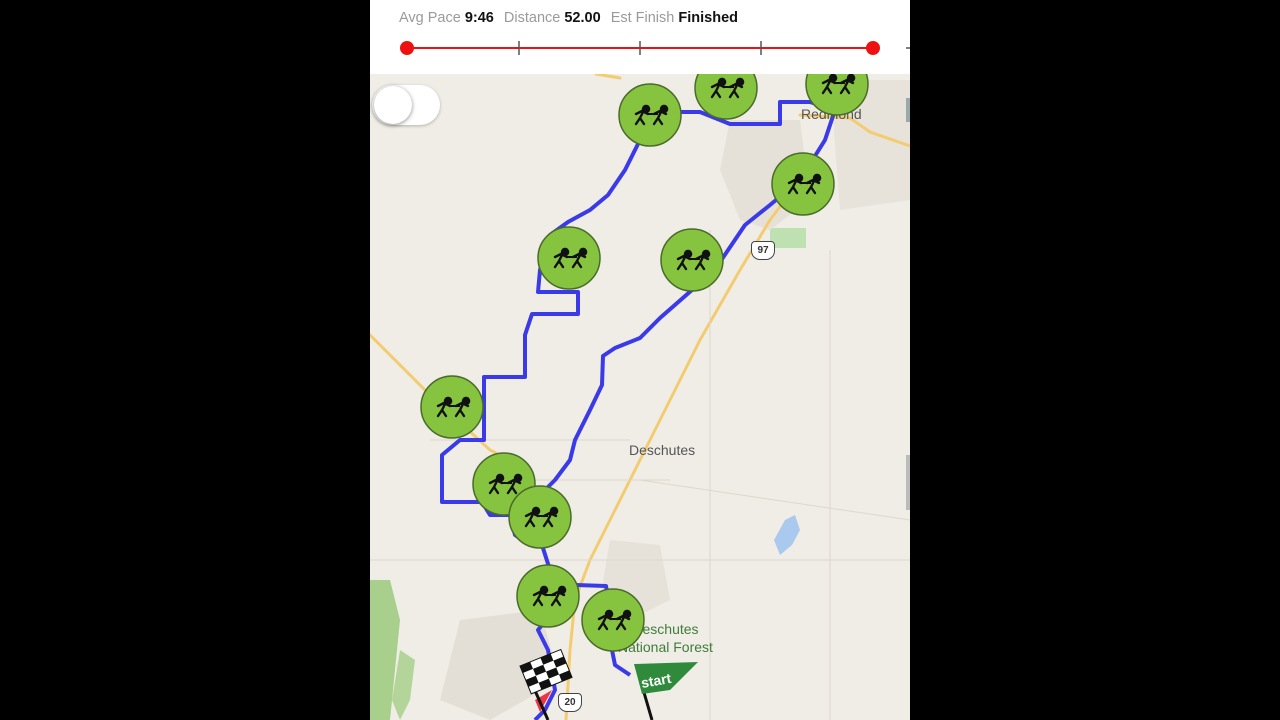  I want to click on progress-start-dot, so click(407, 48).